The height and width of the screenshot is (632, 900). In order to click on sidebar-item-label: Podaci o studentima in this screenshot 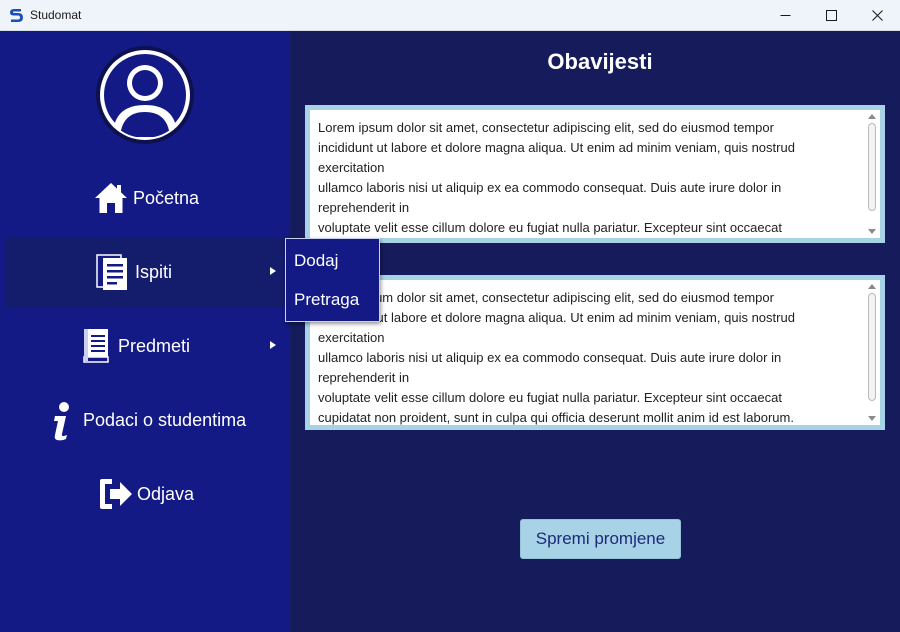, I will do `click(165, 420)`.